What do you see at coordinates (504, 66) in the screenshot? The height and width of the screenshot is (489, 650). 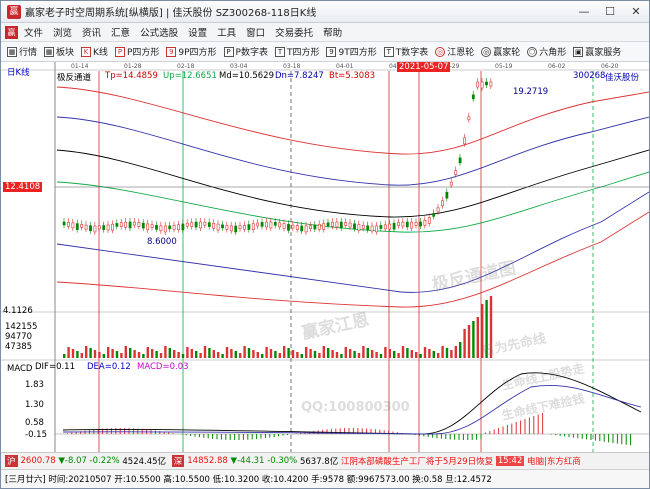 I see `date-tick-label: 05-19` at bounding box center [504, 66].